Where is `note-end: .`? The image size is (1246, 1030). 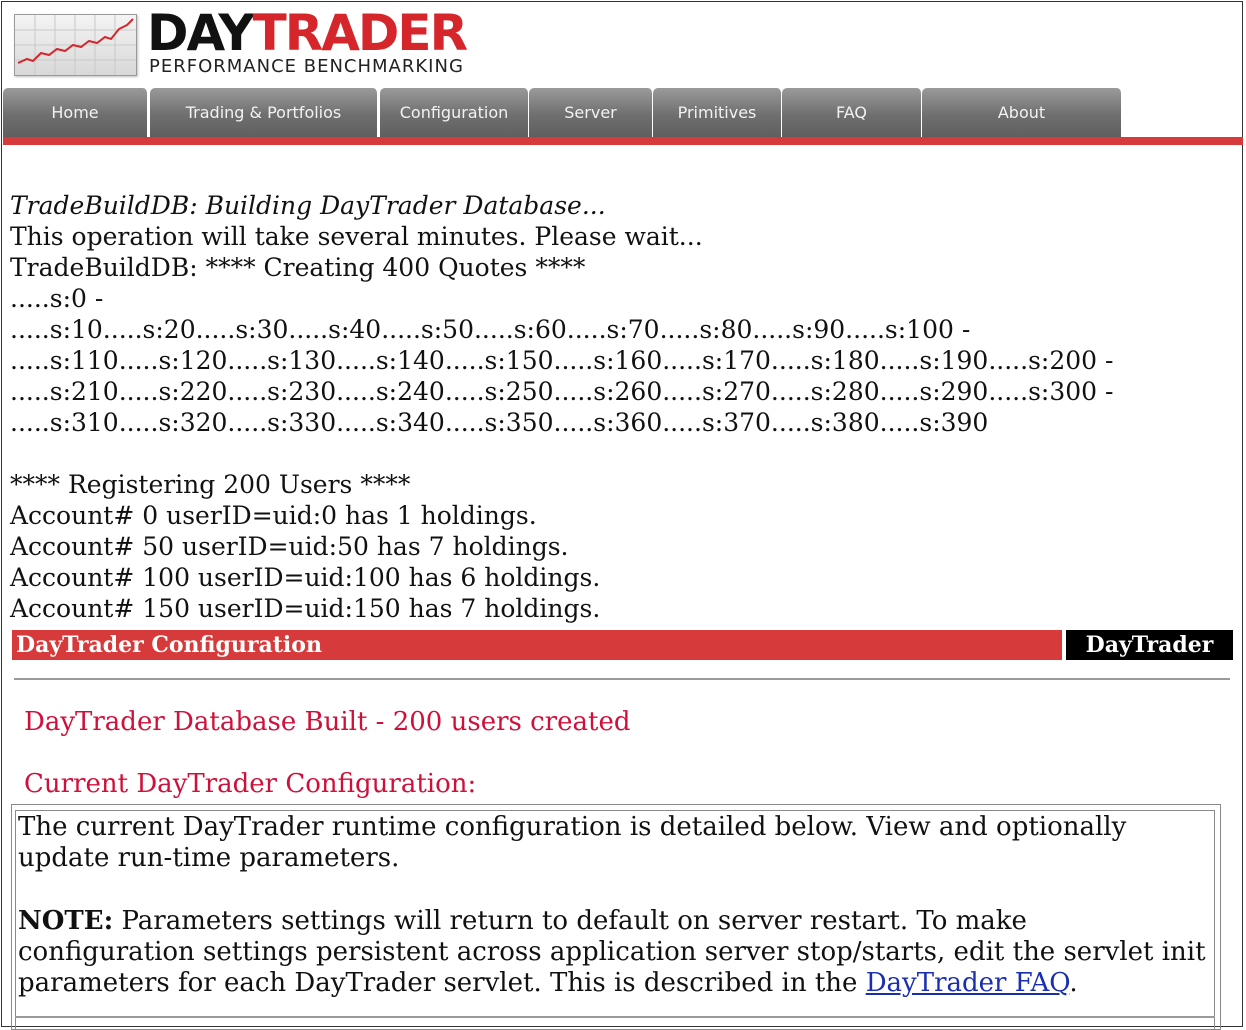
note-end: . is located at coordinates (1073, 983).